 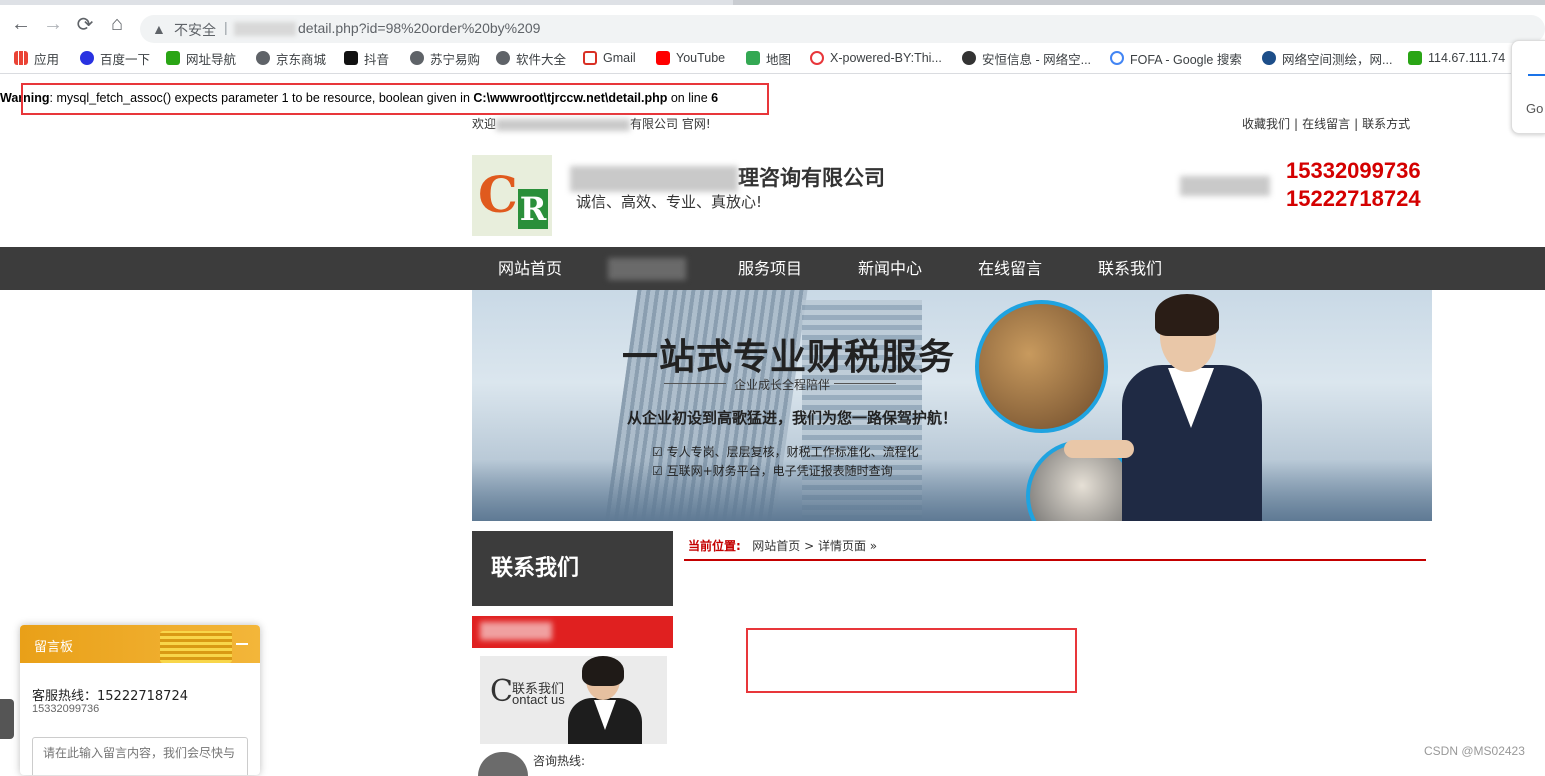 I want to click on banner-person-hair, so click(x=1187, y=315).